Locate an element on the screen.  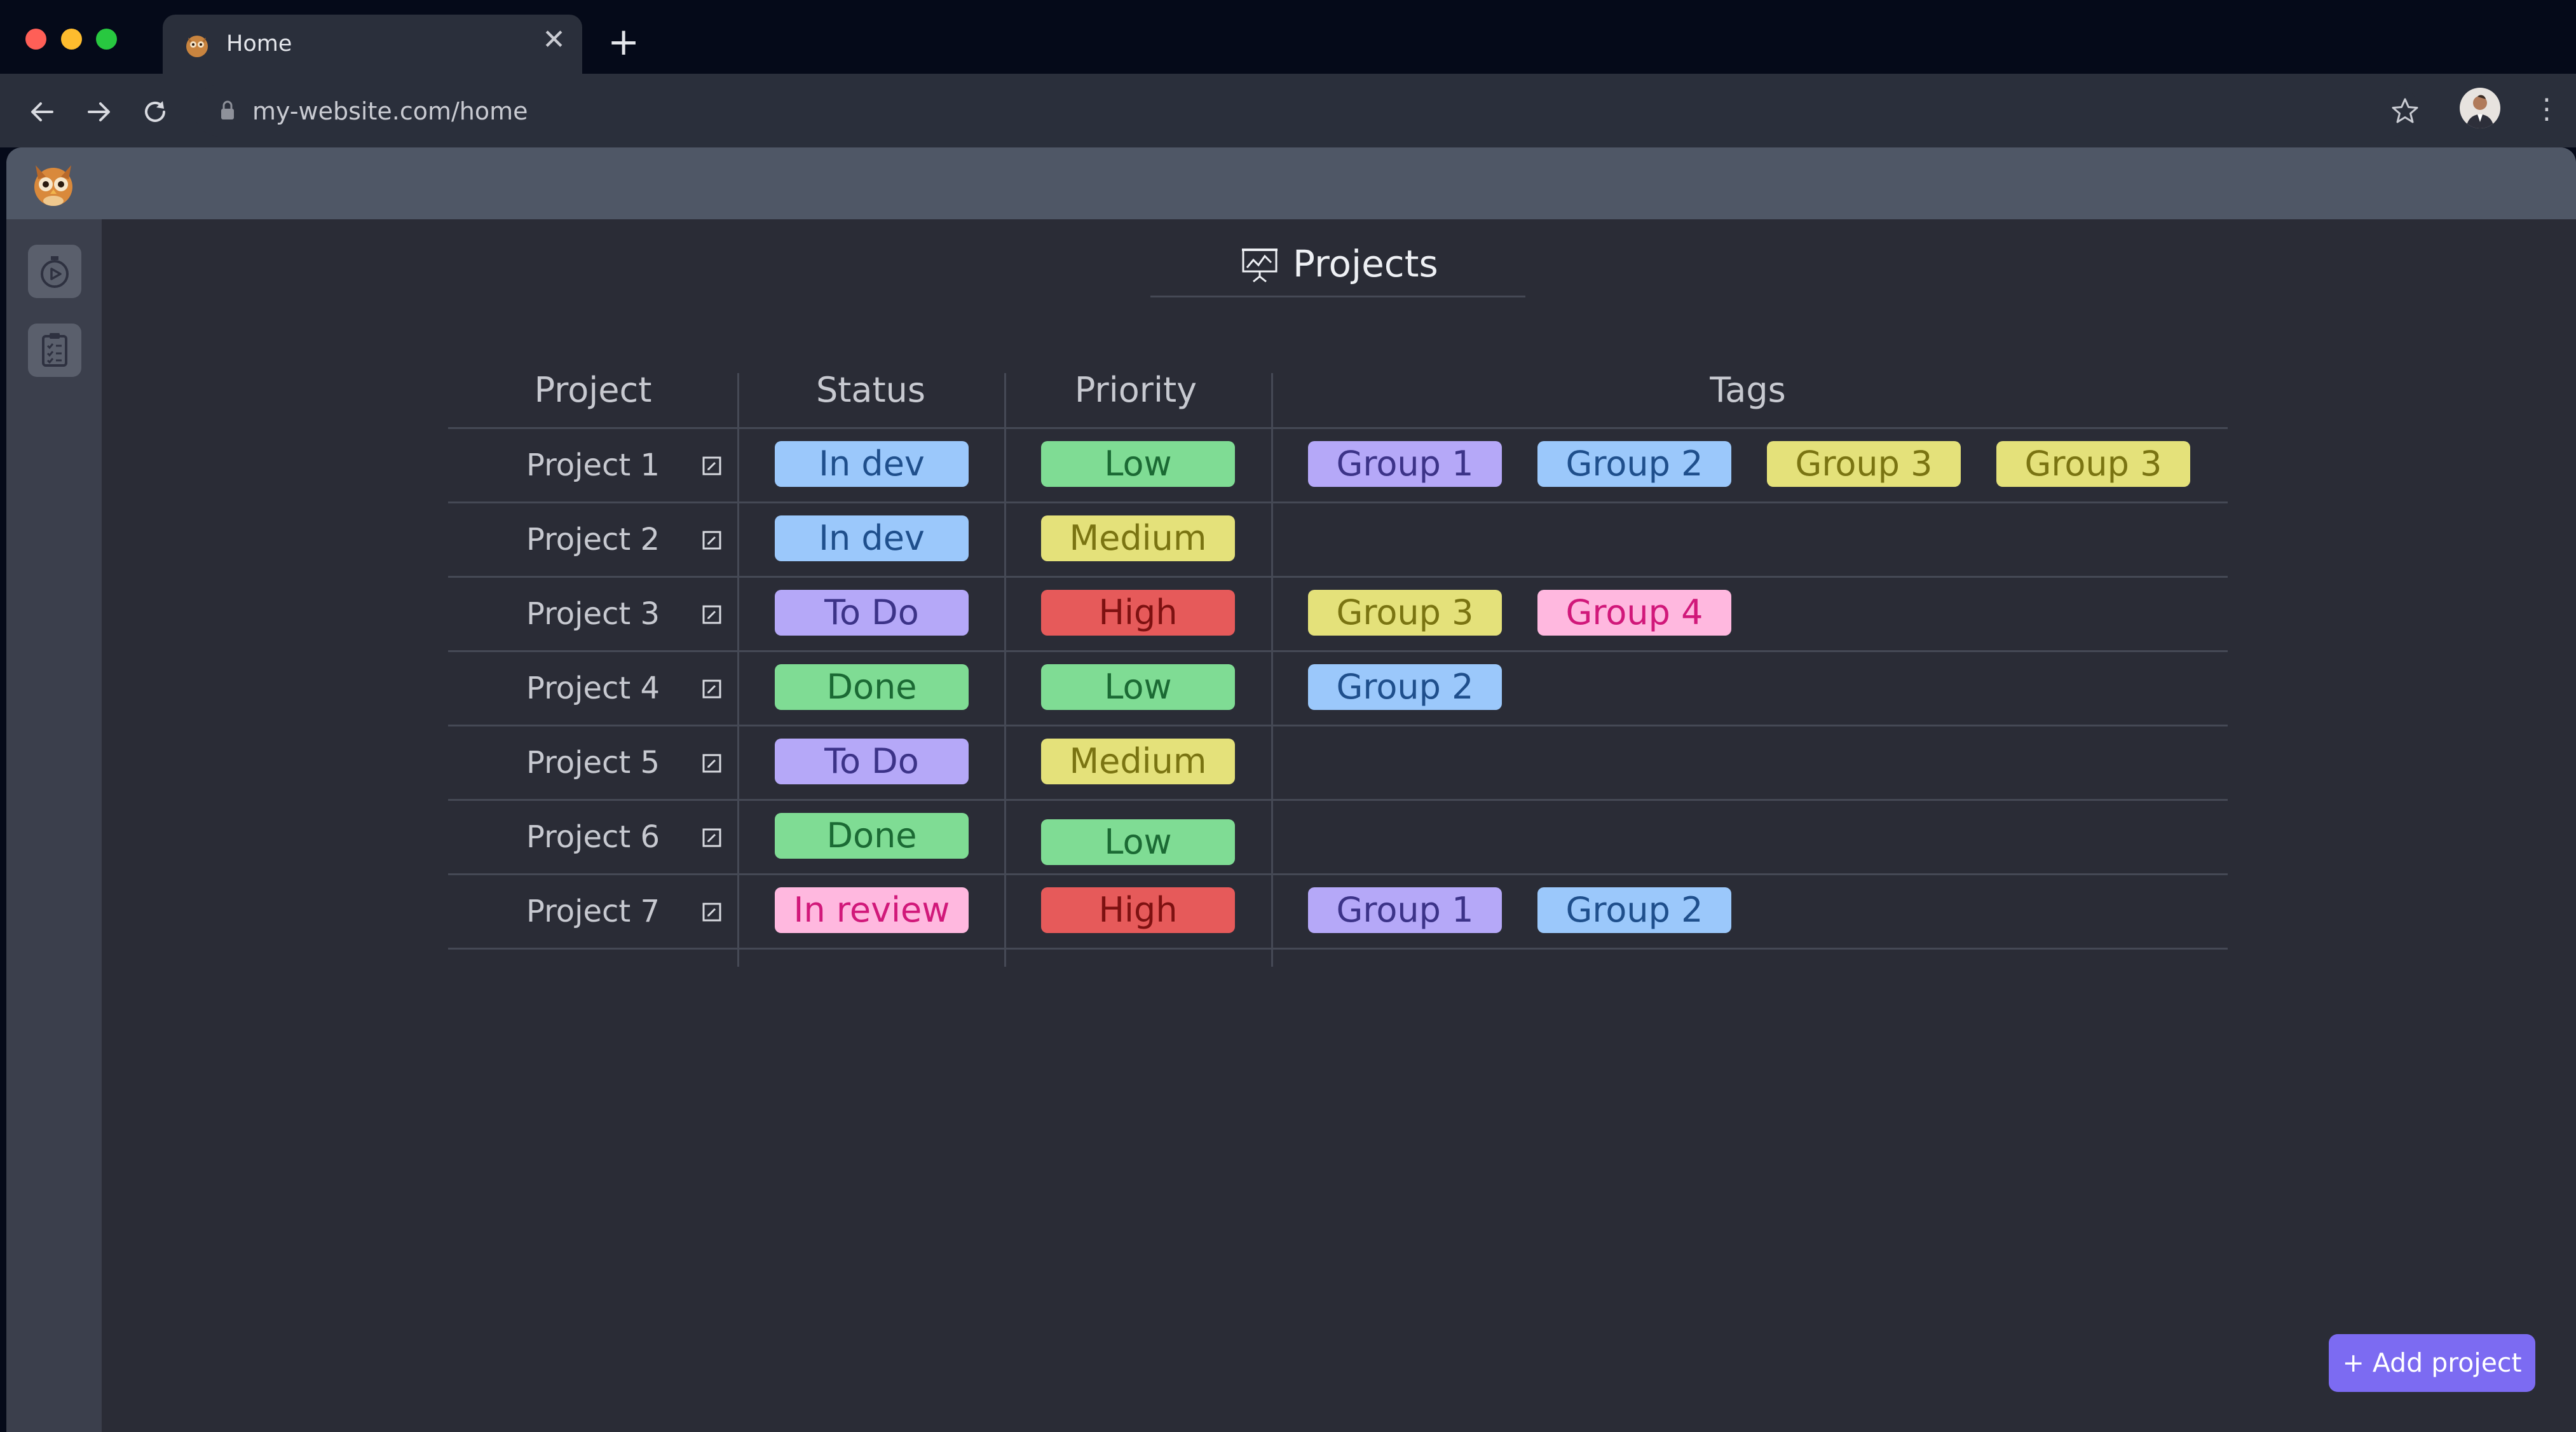
stopwatch-icon is located at coordinates (55, 272).